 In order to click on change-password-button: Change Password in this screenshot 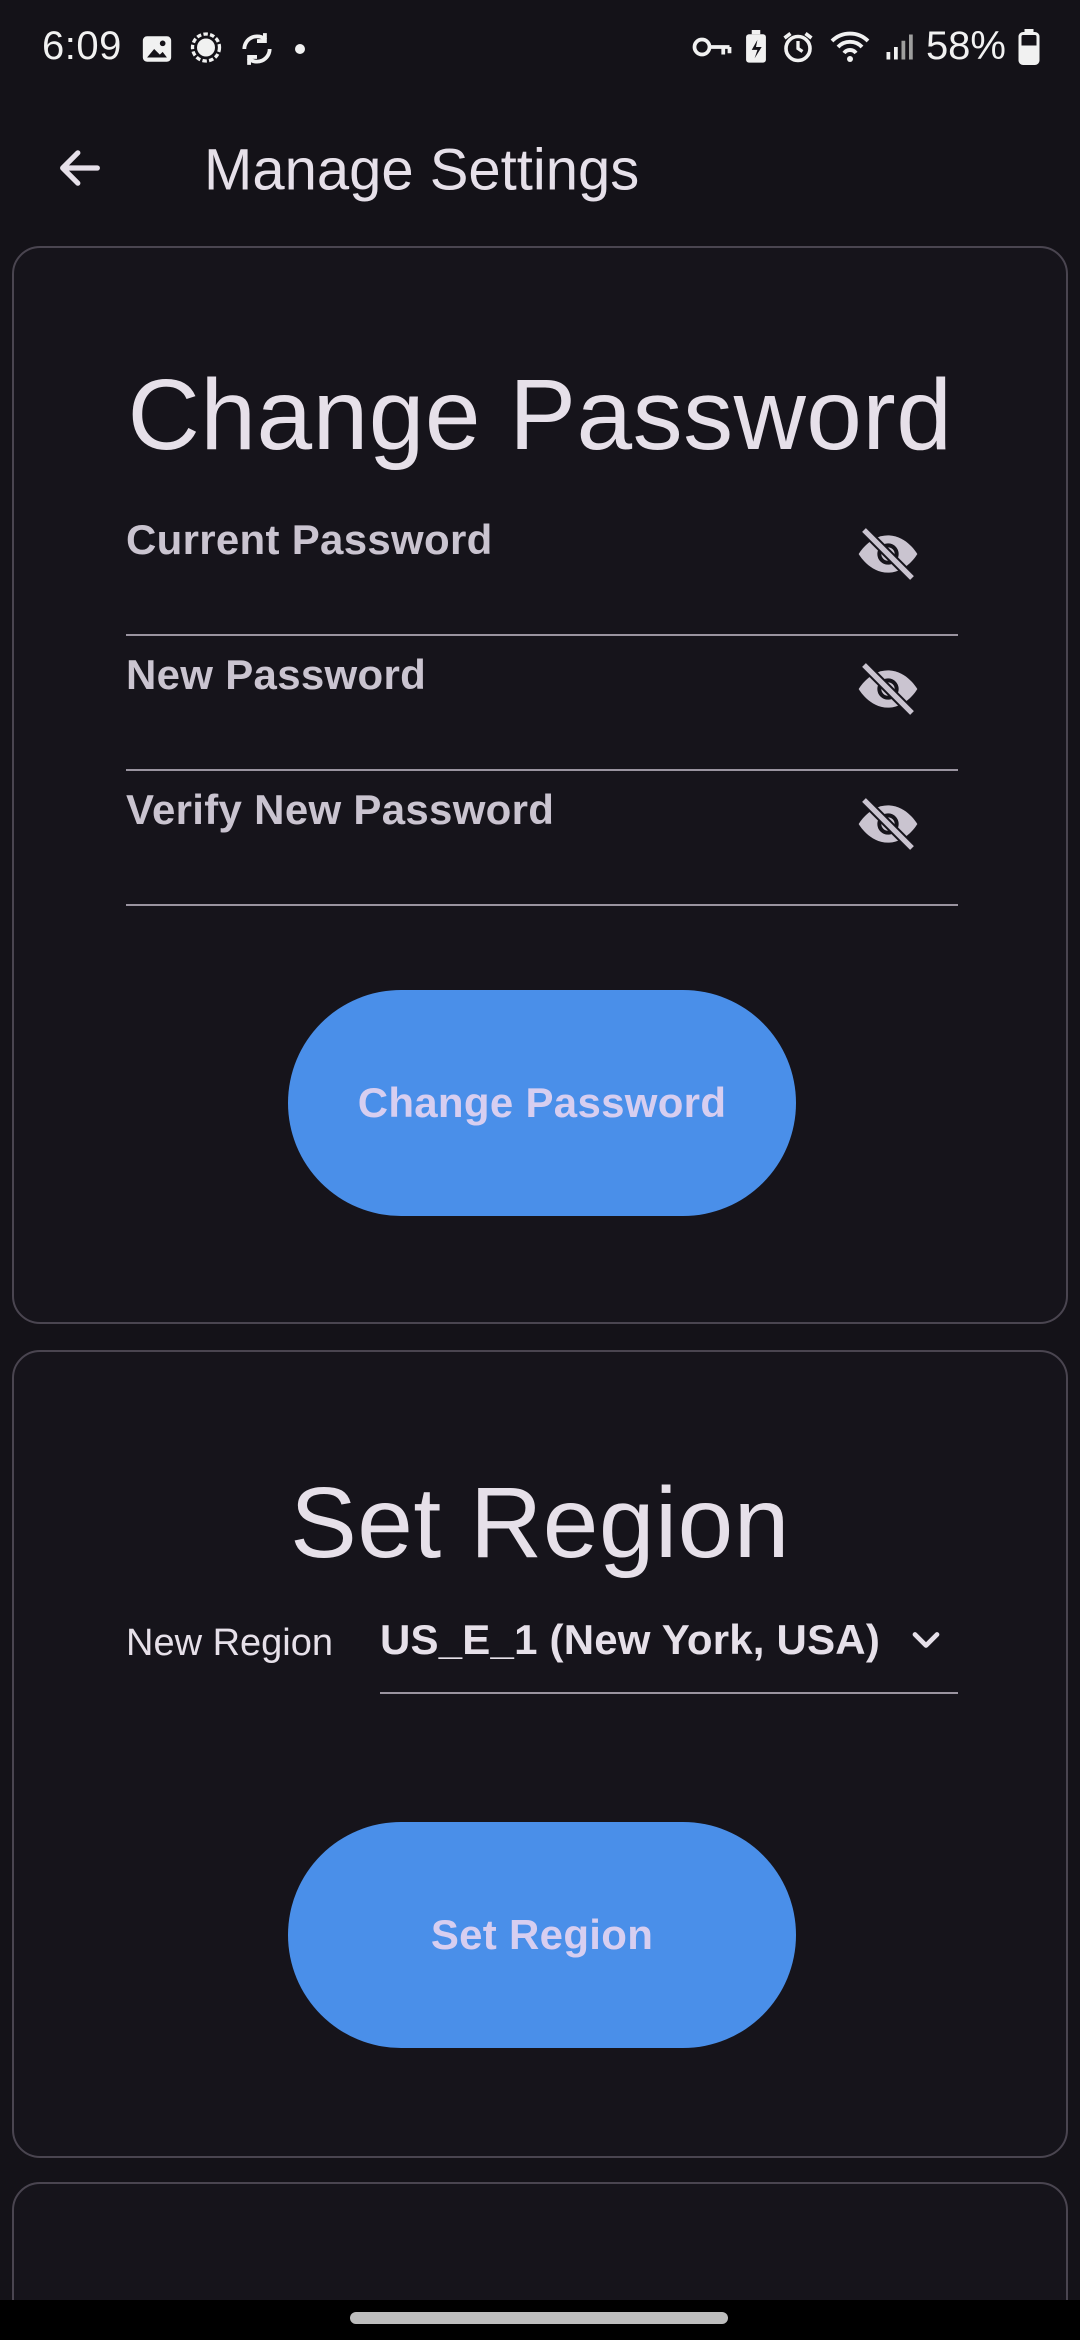, I will do `click(542, 1103)`.